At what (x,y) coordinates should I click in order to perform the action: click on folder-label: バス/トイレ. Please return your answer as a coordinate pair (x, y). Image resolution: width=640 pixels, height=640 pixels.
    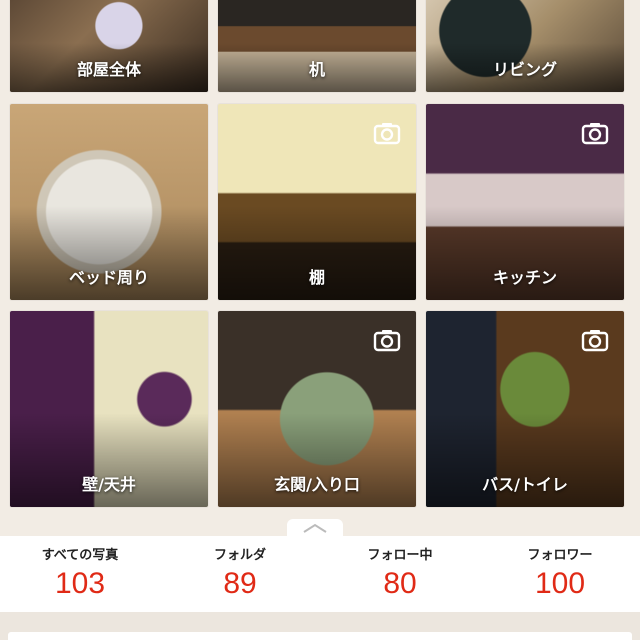
    Looking at the image, I should click on (525, 484).